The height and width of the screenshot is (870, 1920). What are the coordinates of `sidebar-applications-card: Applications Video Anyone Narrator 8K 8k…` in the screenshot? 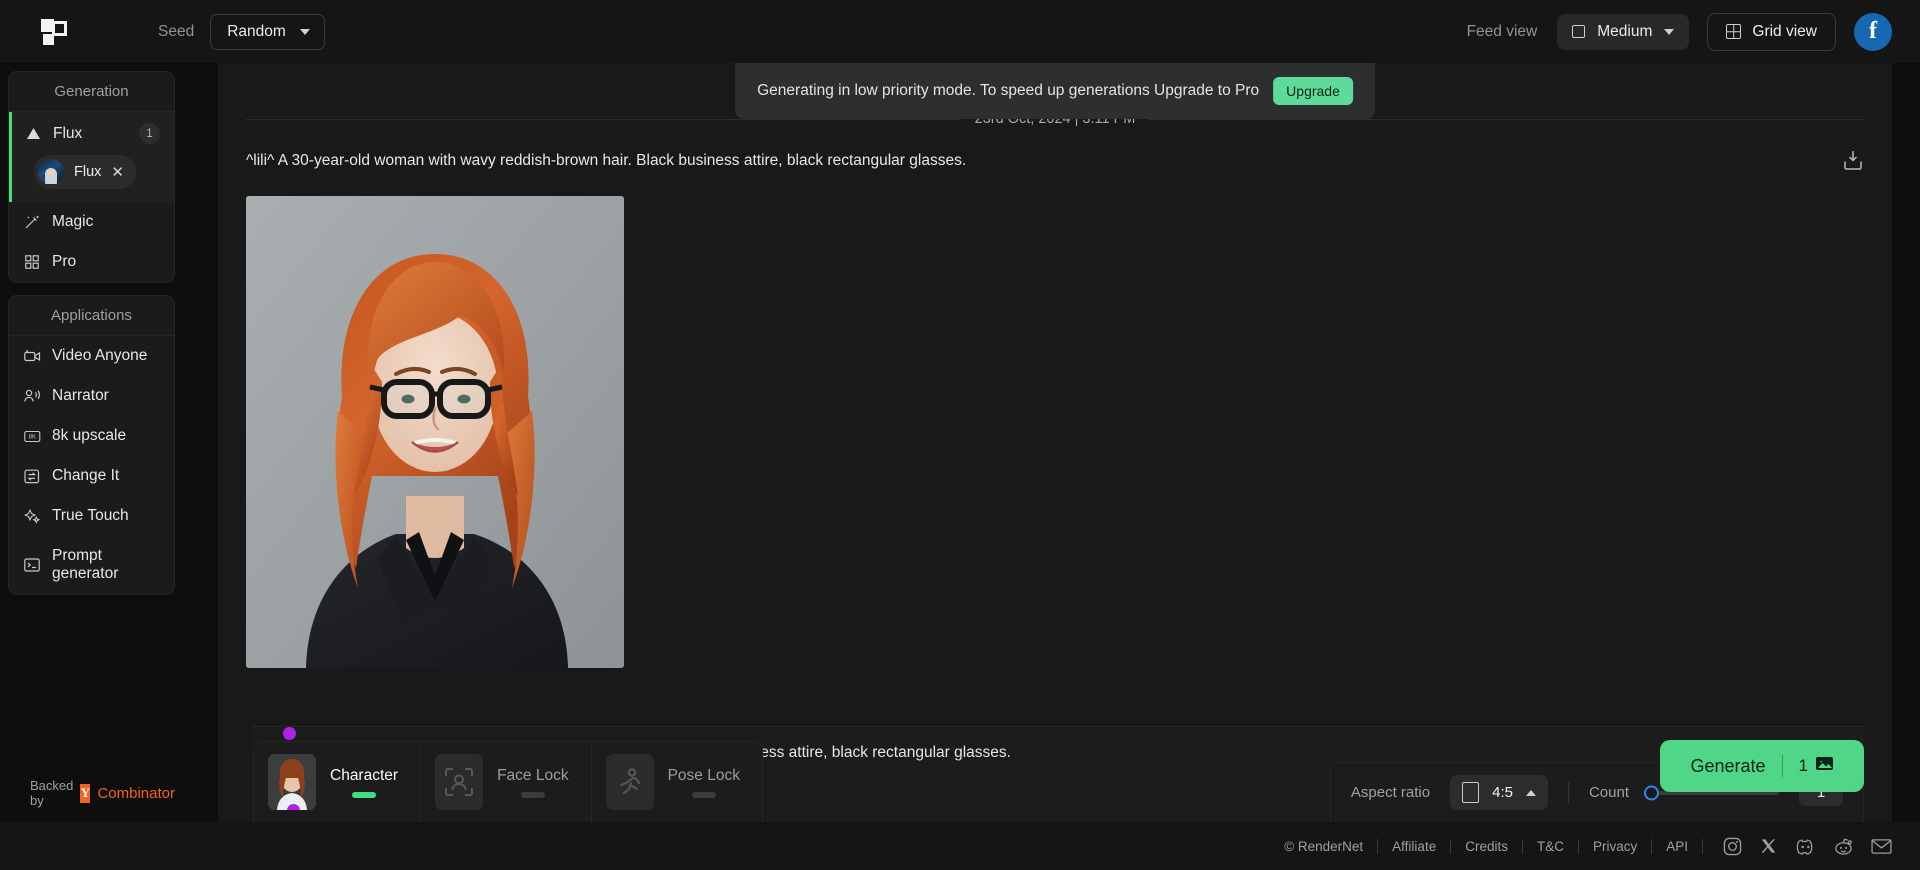 It's located at (91, 445).